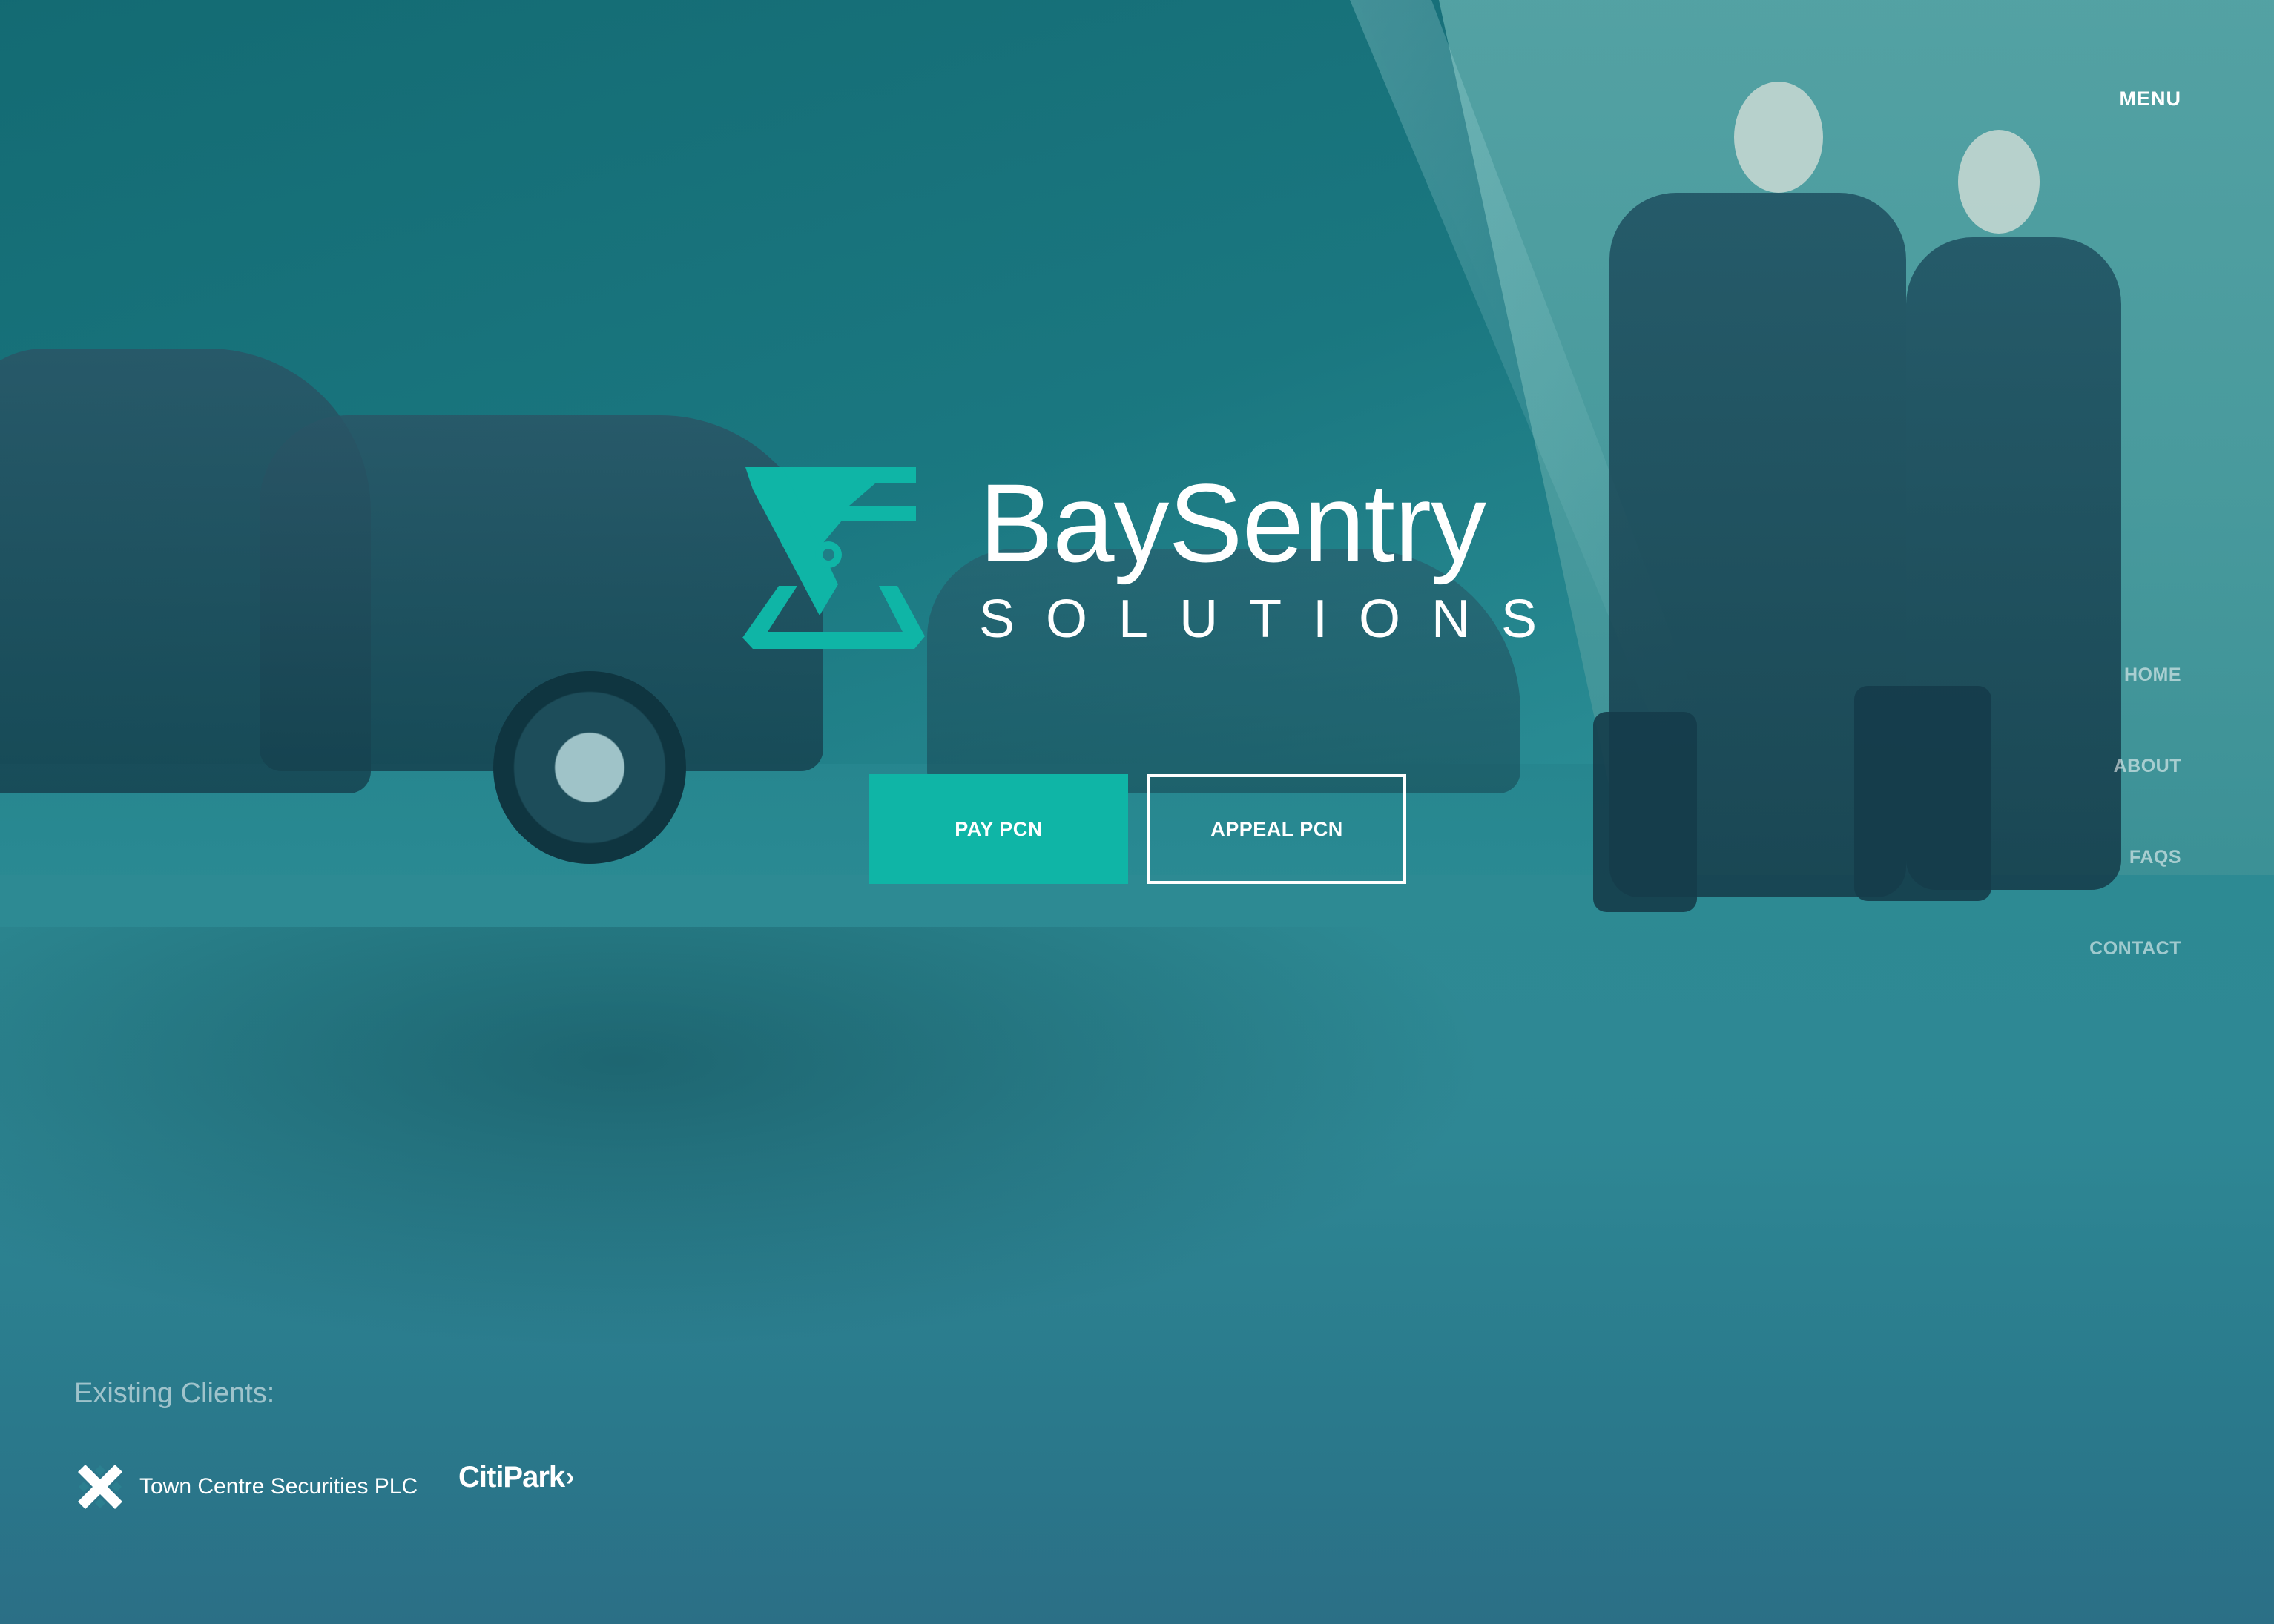 The height and width of the screenshot is (1624, 2274). Describe the element at coordinates (2135, 675) in the screenshot. I see `nav-item-home: HOME` at that location.